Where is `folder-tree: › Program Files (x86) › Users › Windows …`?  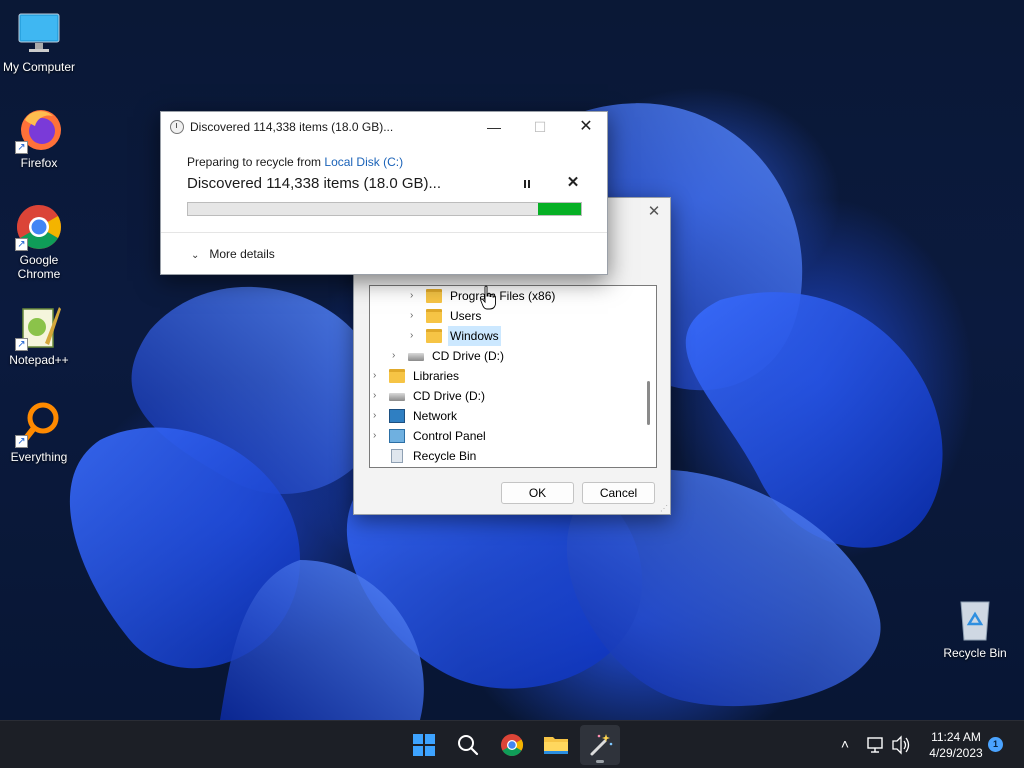 folder-tree: › Program Files (x86) › Users › Windows … is located at coordinates (513, 376).